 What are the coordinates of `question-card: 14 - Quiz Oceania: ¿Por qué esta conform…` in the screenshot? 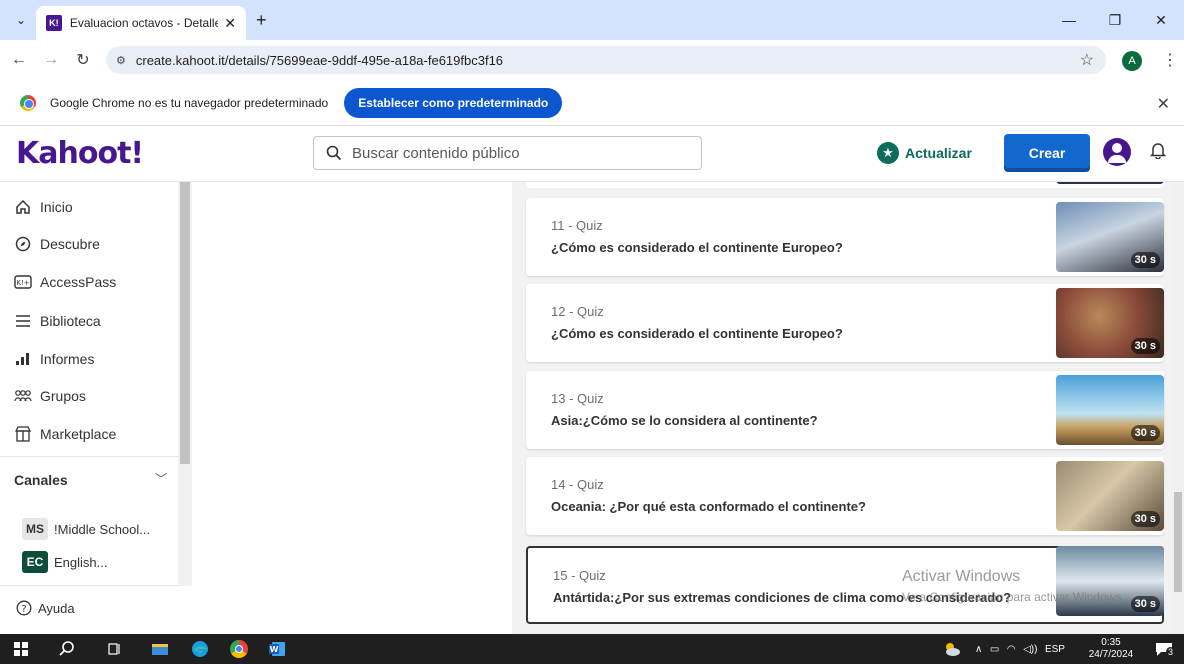 It's located at (845, 496).